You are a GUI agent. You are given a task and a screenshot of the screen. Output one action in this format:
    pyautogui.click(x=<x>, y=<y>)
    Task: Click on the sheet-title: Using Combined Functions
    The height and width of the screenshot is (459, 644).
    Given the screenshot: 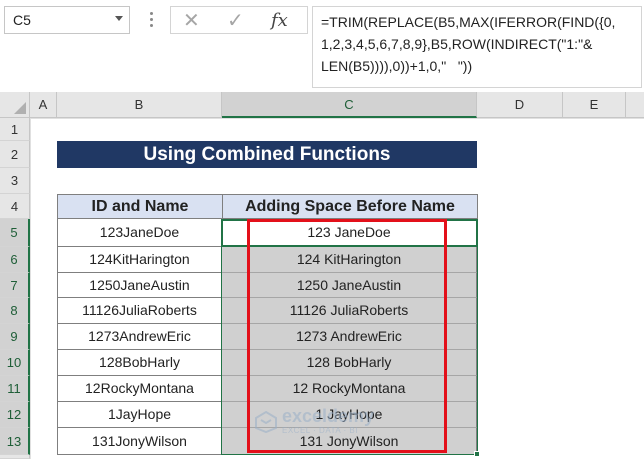 What is the action you would take?
    pyautogui.click(x=267, y=154)
    